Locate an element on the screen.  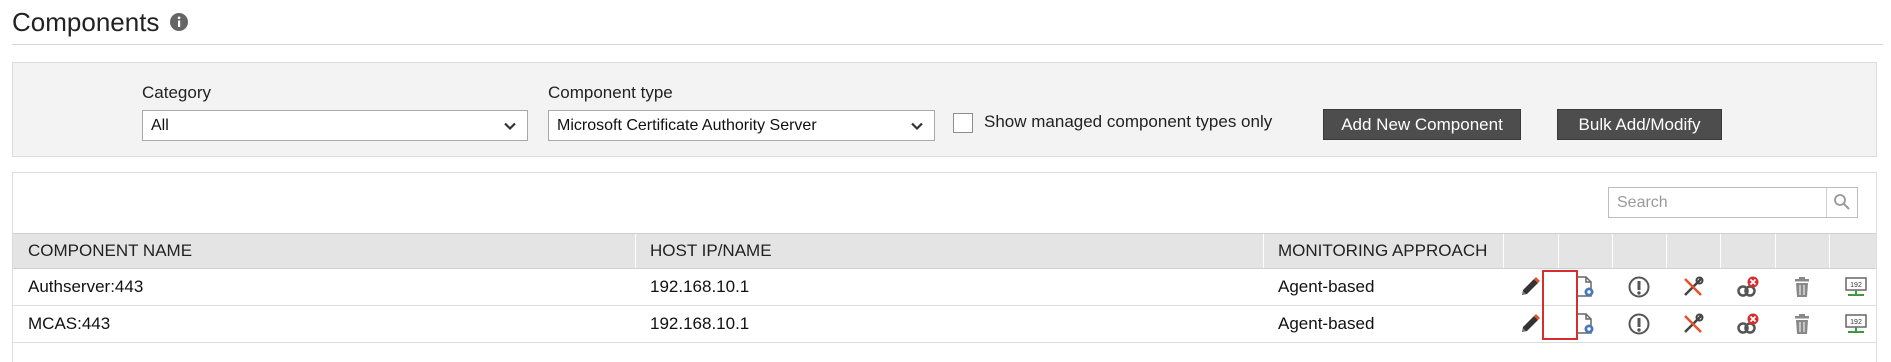
page-header: Components is located at coordinates (100, 22).